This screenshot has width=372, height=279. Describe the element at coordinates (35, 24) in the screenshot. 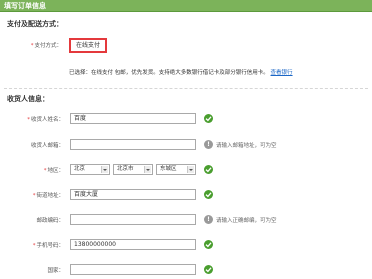

I see `payment-section-title: 支付及配送方式：` at that location.